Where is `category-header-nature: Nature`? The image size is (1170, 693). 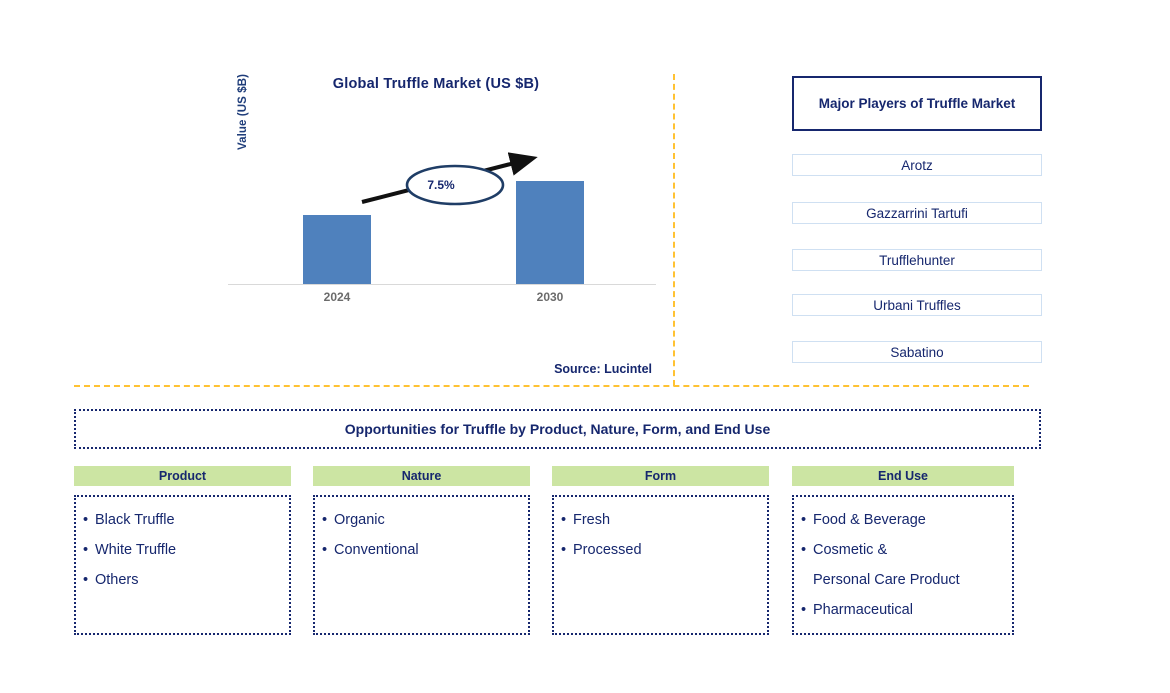
category-header-nature: Nature is located at coordinates (421, 476).